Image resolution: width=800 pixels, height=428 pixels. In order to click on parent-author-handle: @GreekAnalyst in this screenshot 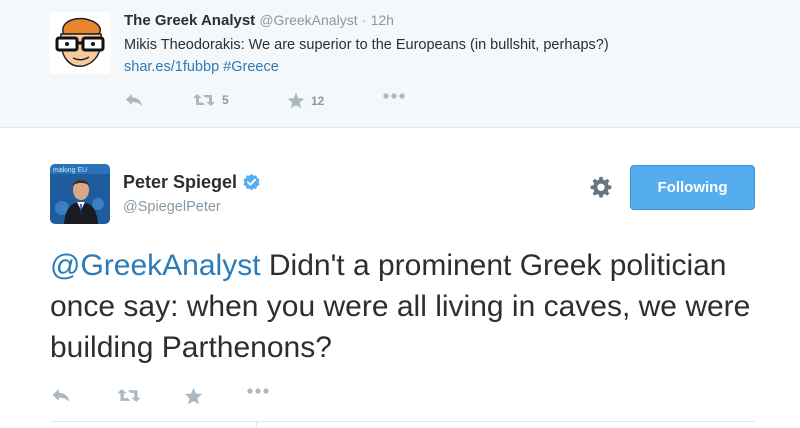, I will do `click(308, 20)`.